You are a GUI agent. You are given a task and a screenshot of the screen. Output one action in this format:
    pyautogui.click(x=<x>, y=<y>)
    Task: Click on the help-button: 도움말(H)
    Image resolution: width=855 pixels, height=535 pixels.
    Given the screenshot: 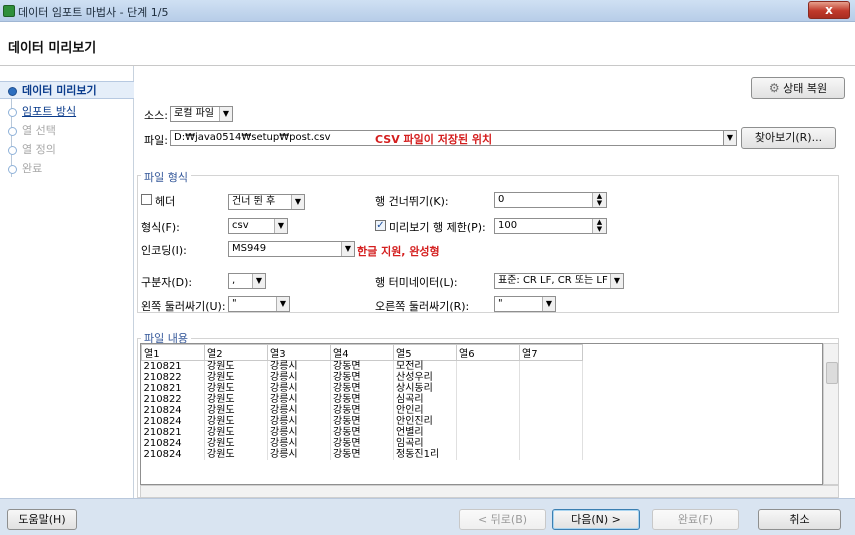 What is the action you would take?
    pyautogui.click(x=42, y=519)
    